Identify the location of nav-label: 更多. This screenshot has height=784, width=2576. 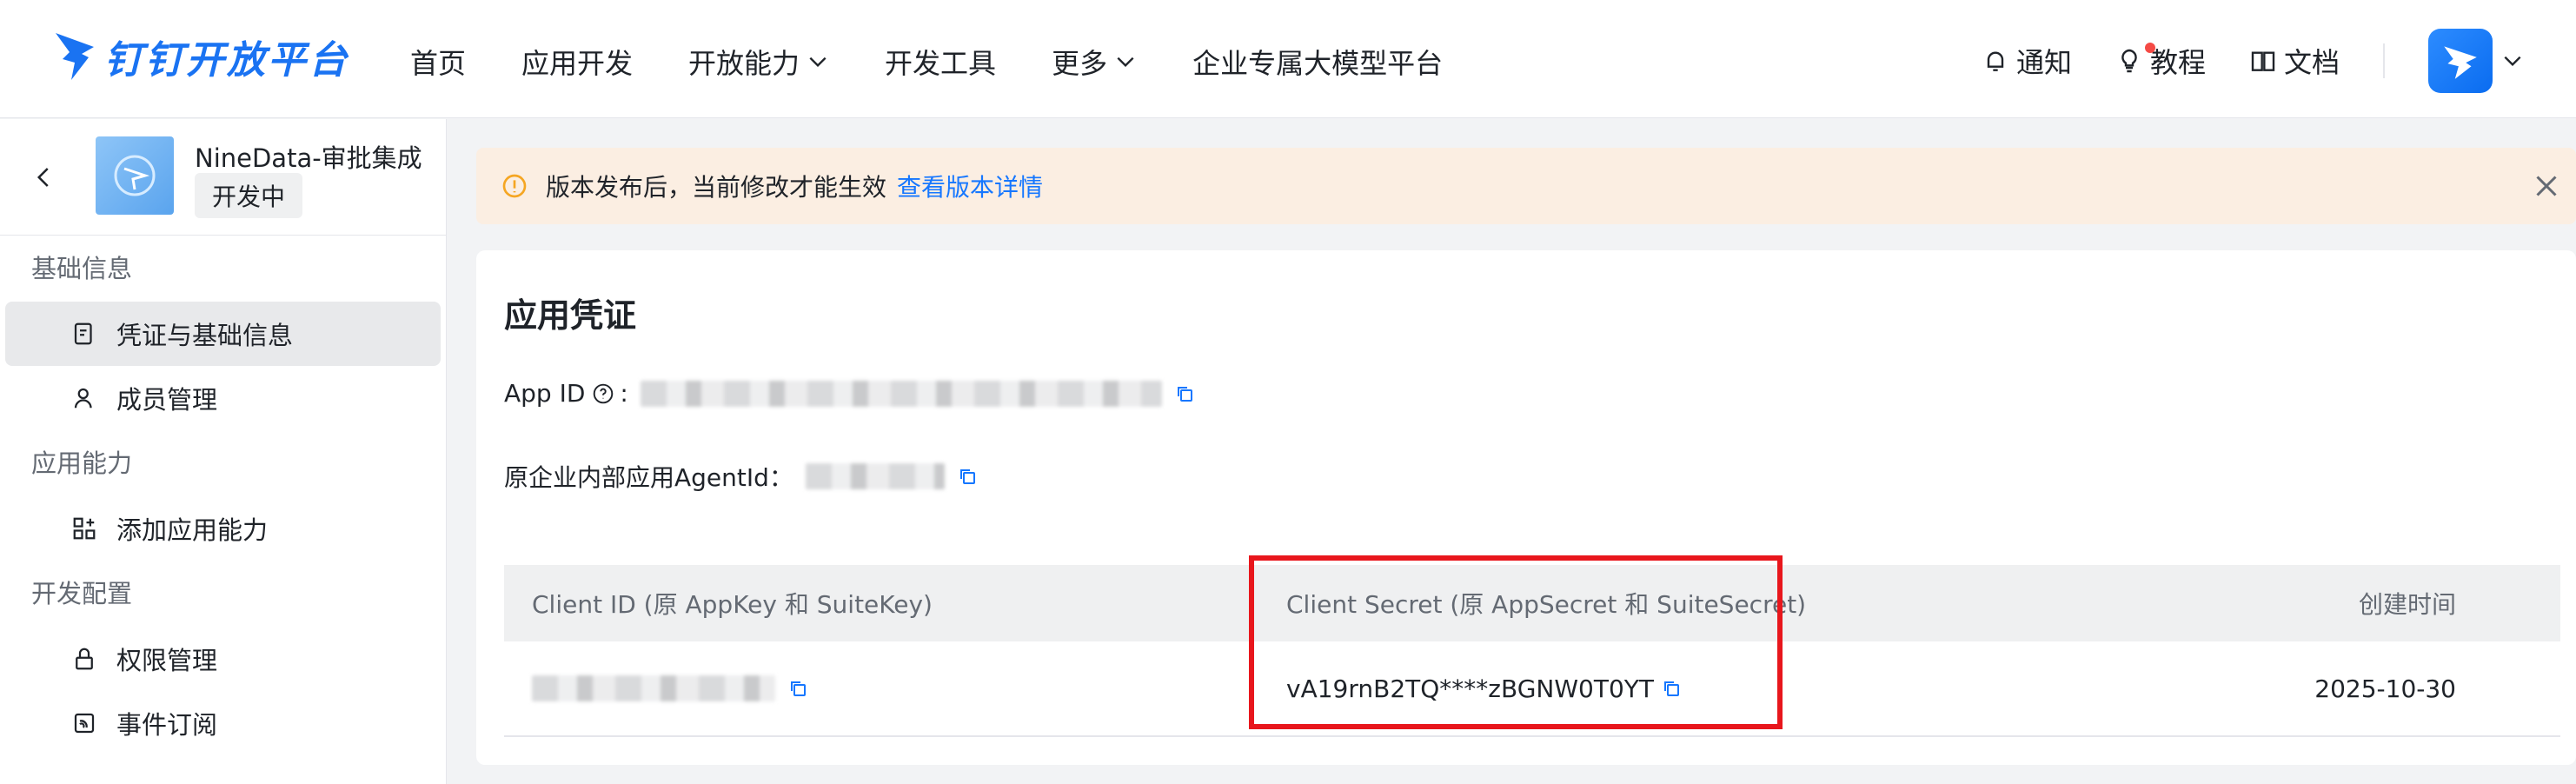
(1080, 63).